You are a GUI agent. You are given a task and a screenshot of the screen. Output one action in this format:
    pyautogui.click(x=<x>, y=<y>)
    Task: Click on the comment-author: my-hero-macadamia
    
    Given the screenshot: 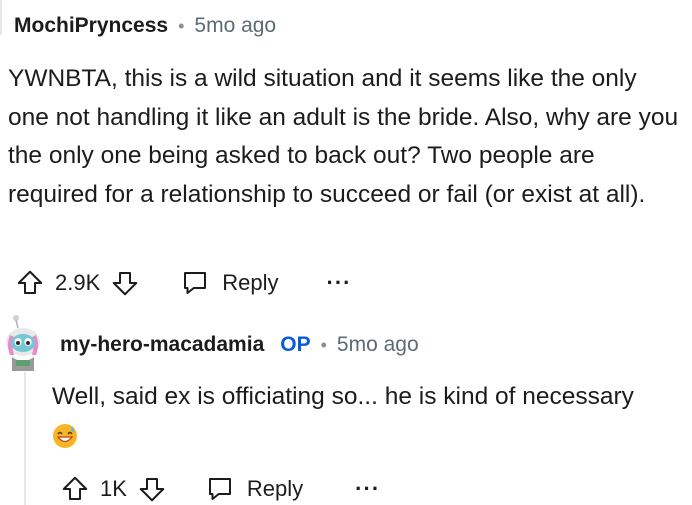 What is the action you would take?
    pyautogui.click(x=162, y=345)
    